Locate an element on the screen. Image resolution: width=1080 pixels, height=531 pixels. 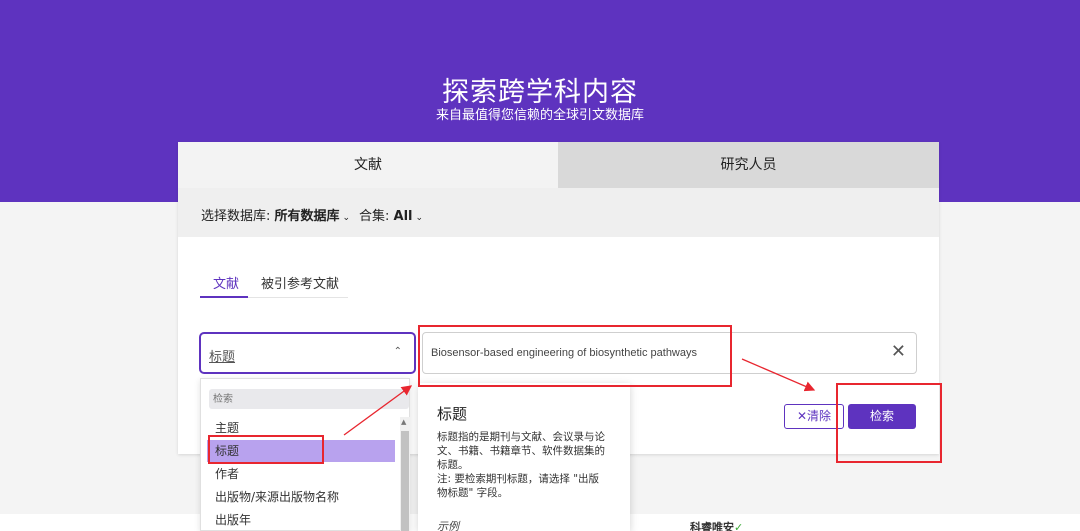
dropdown-scrollbar: ▲ is located at coordinates (405, 474).